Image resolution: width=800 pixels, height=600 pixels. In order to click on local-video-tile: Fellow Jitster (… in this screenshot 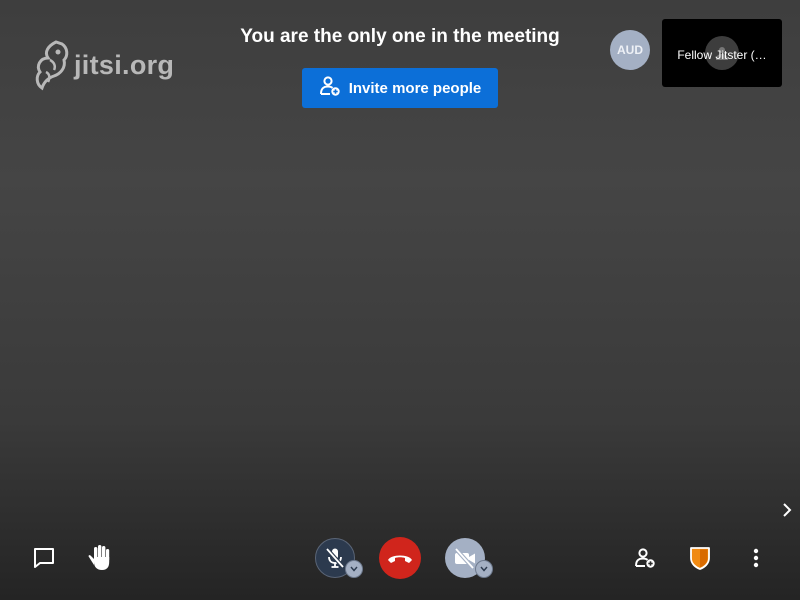, I will do `click(722, 53)`.